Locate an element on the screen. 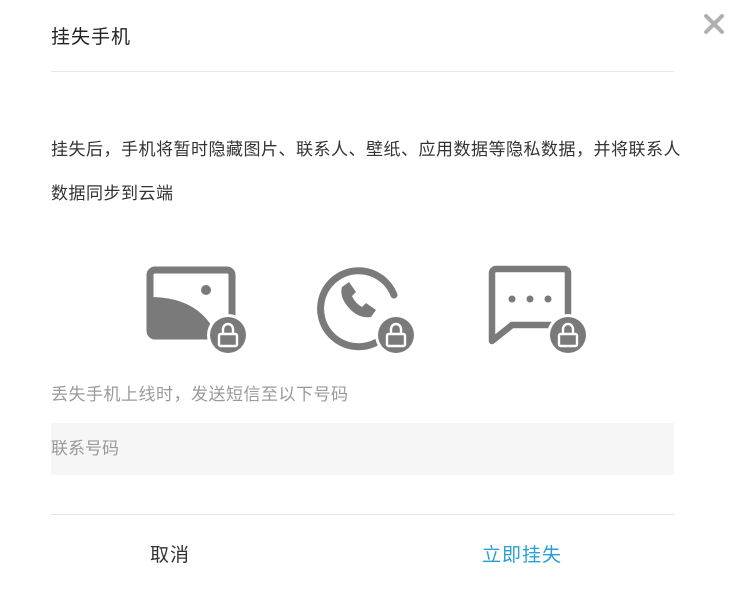 The image size is (736, 593). sms-hint-text: 丢失手机上线时，发送短信至以下号码 is located at coordinates (200, 395).